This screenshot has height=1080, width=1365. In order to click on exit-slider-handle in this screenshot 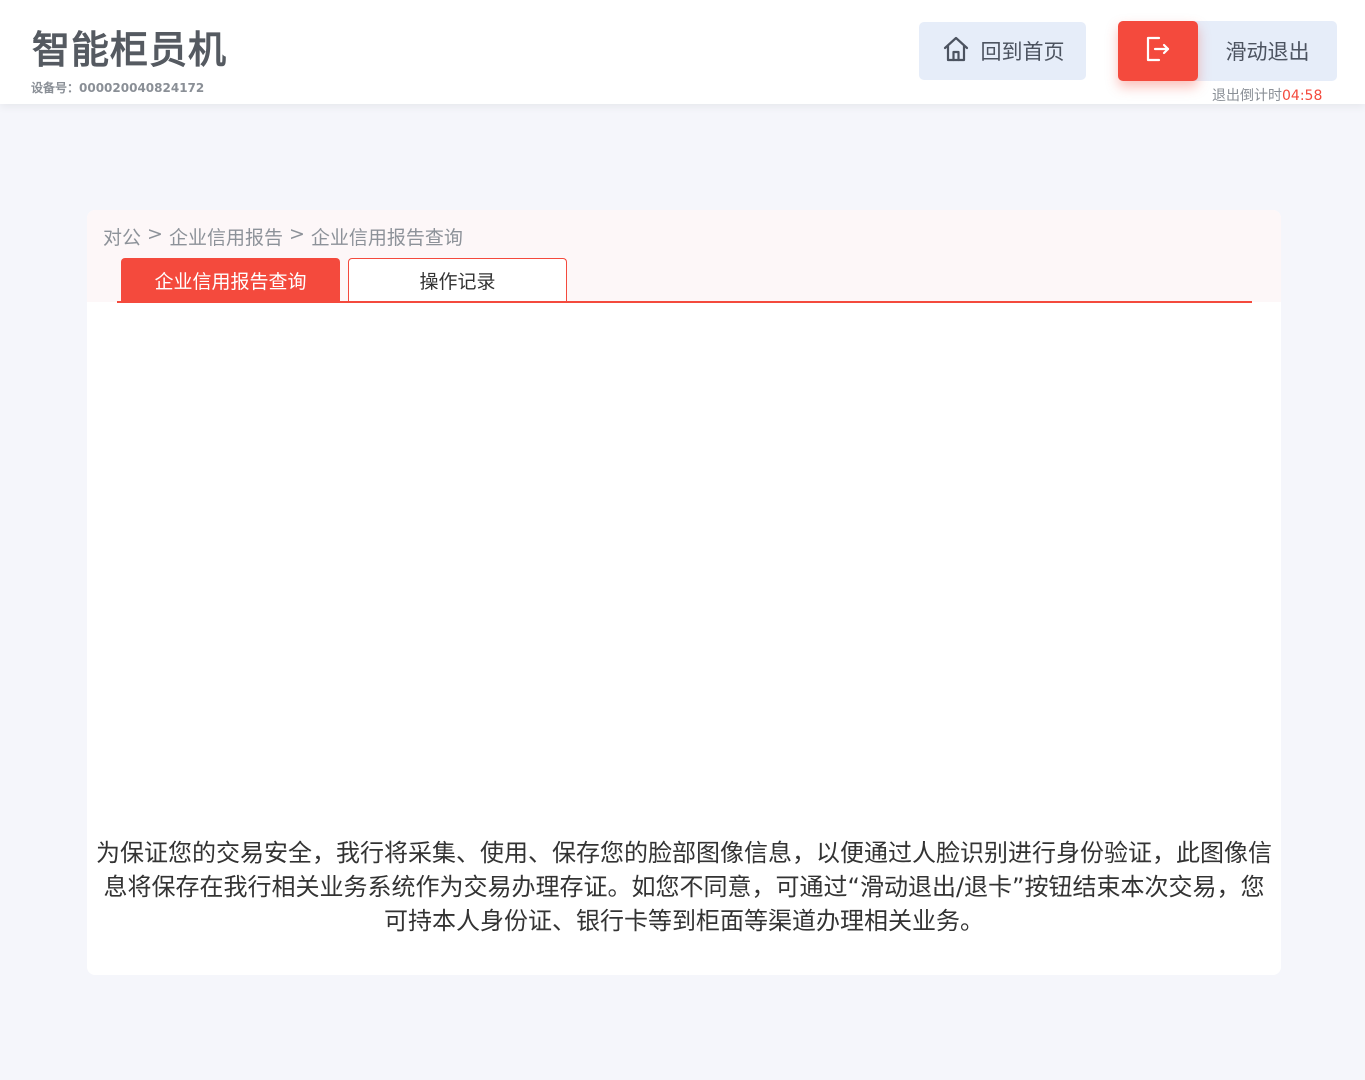, I will do `click(1158, 51)`.